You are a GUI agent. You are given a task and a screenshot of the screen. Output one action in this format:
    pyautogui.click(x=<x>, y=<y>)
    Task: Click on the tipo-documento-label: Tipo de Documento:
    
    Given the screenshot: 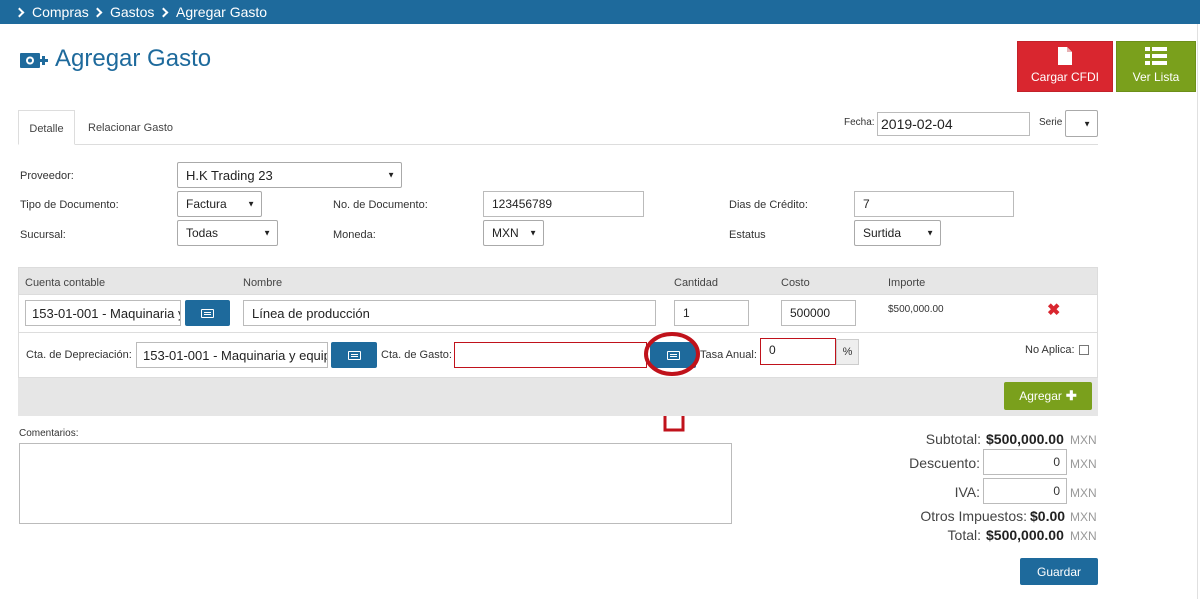 What is the action you would take?
    pyautogui.click(x=69, y=205)
    